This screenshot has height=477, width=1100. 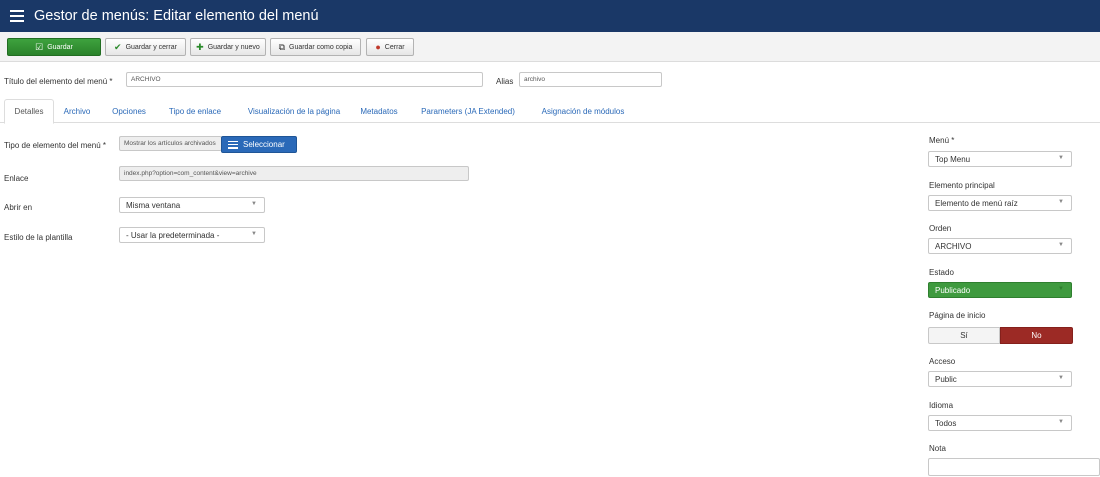 I want to click on alias-input: archivo, so click(x=590, y=79).